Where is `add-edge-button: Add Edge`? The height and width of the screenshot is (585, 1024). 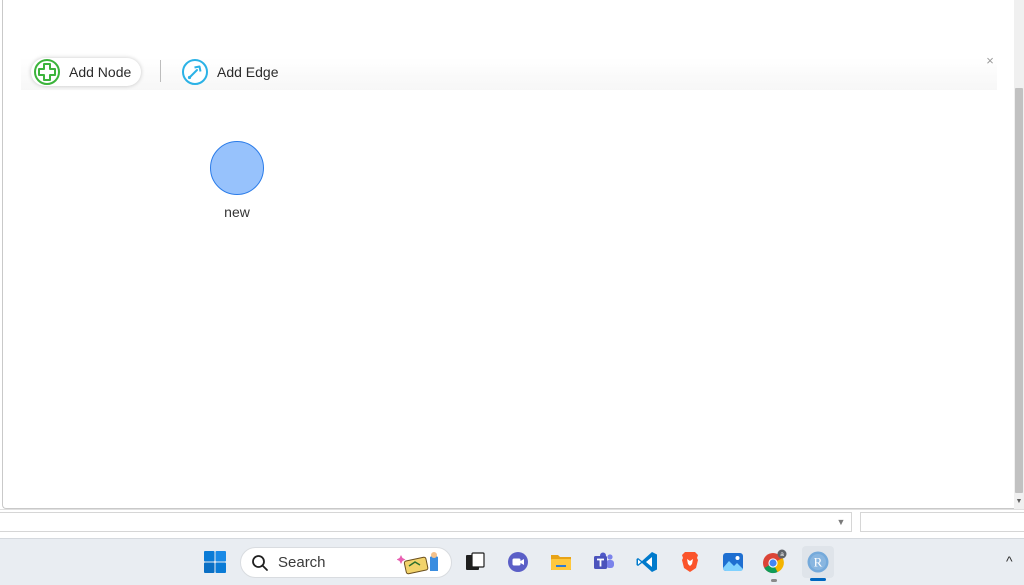 add-edge-button: Add Edge is located at coordinates (235, 72).